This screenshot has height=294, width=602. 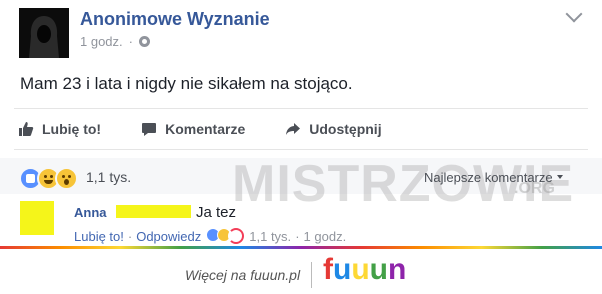 What do you see at coordinates (168, 236) in the screenshot?
I see `comment-reply-link: Odpowiedz` at bounding box center [168, 236].